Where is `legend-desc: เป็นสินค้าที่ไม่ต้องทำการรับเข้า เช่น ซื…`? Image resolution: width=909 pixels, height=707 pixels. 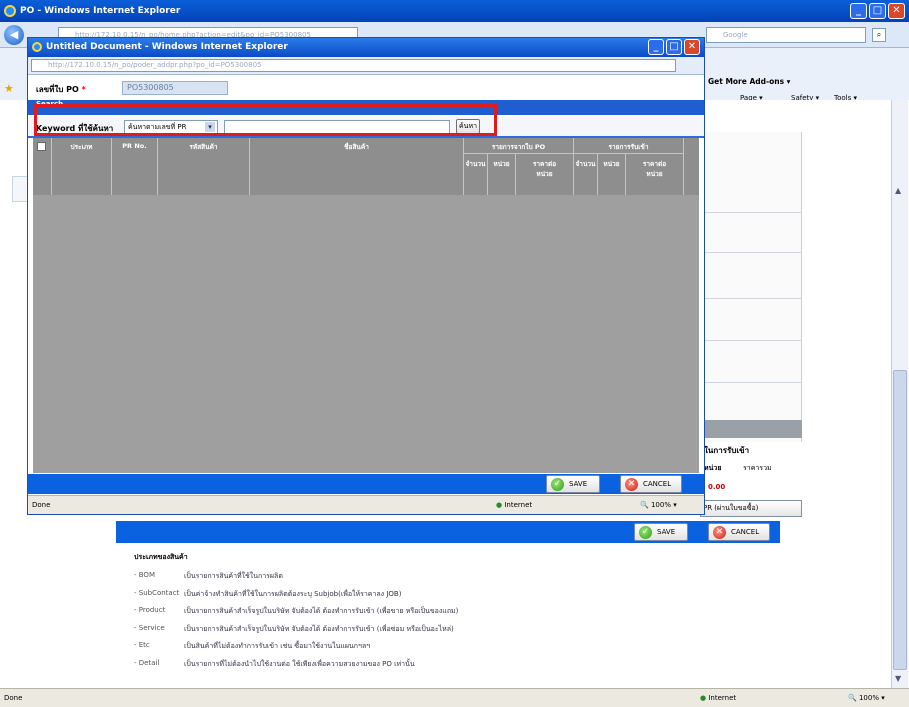
legend-desc: เป็นสินค้าที่ไม่ต้องทำการรับเข้า เช่น ซื… is located at coordinates (277, 646).